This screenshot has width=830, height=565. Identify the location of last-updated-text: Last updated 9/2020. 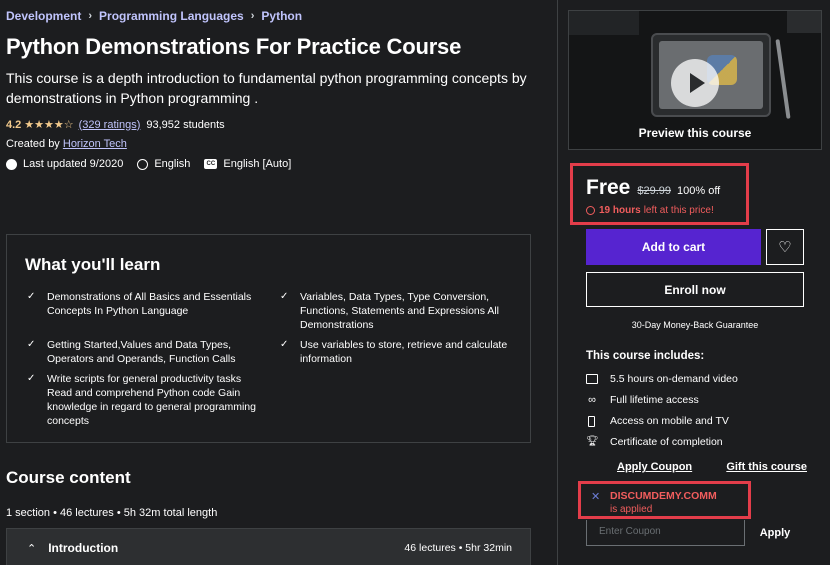
(73, 164).